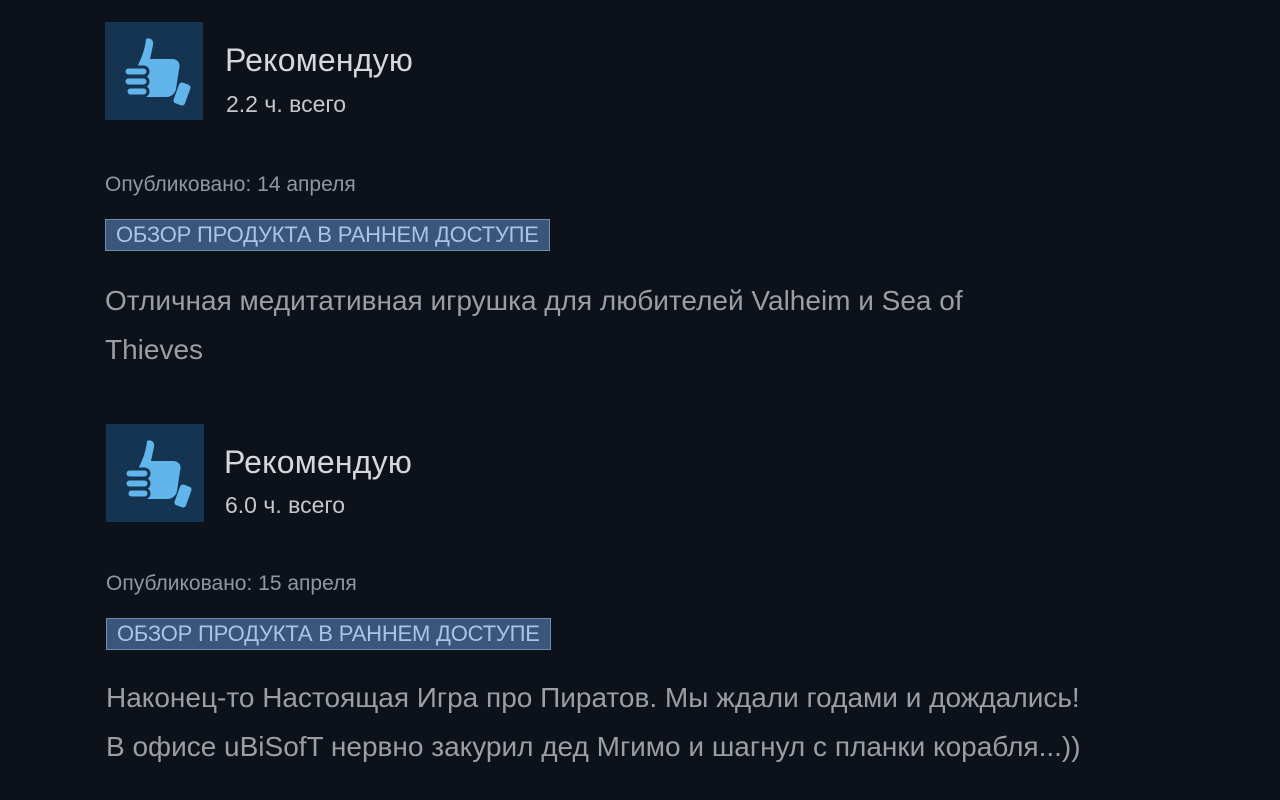 The image size is (1280, 800). I want to click on posted-date: Опубликовано: 15 апреля, so click(231, 583).